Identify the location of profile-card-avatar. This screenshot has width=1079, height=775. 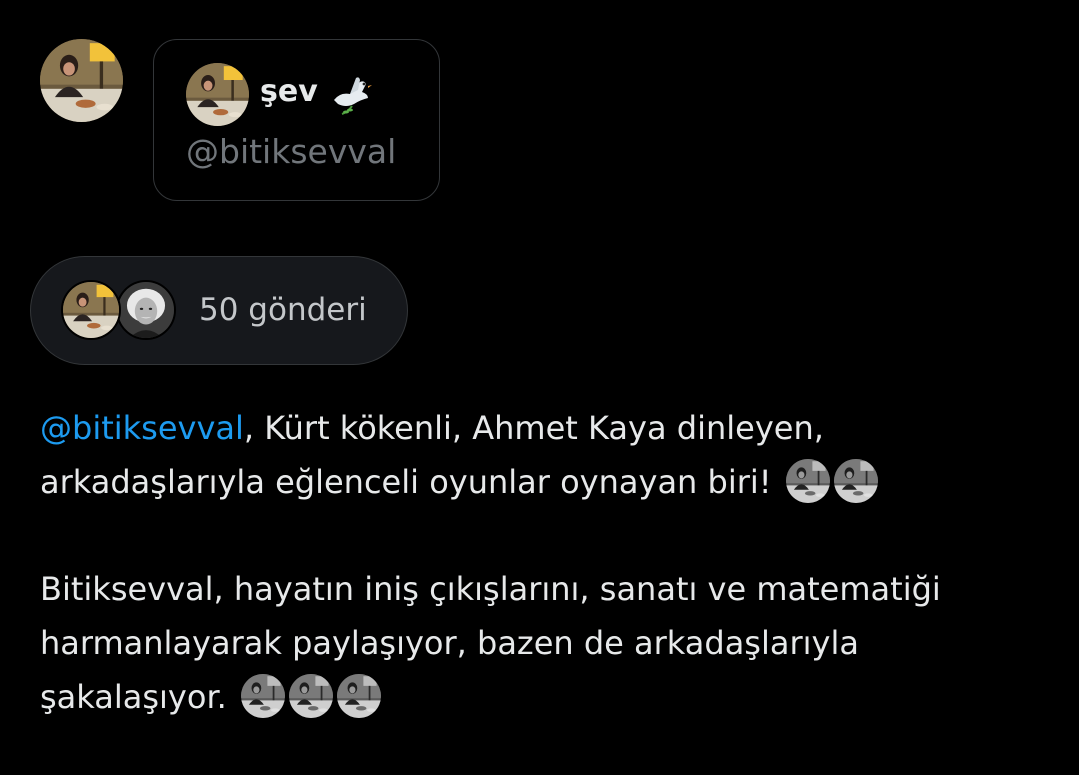
(217, 94).